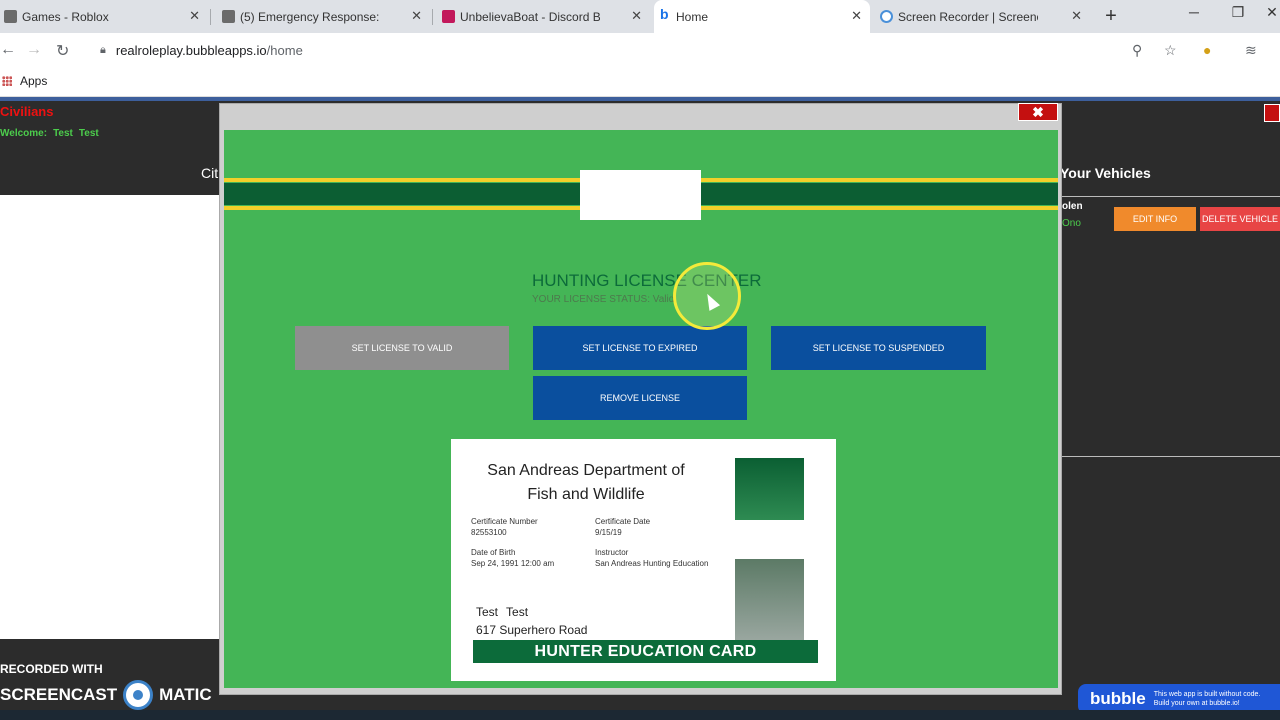 The height and width of the screenshot is (720, 1280). What do you see at coordinates (504, 527) in the screenshot?
I see `cert-number-field: Certificate Number 82553100` at bounding box center [504, 527].